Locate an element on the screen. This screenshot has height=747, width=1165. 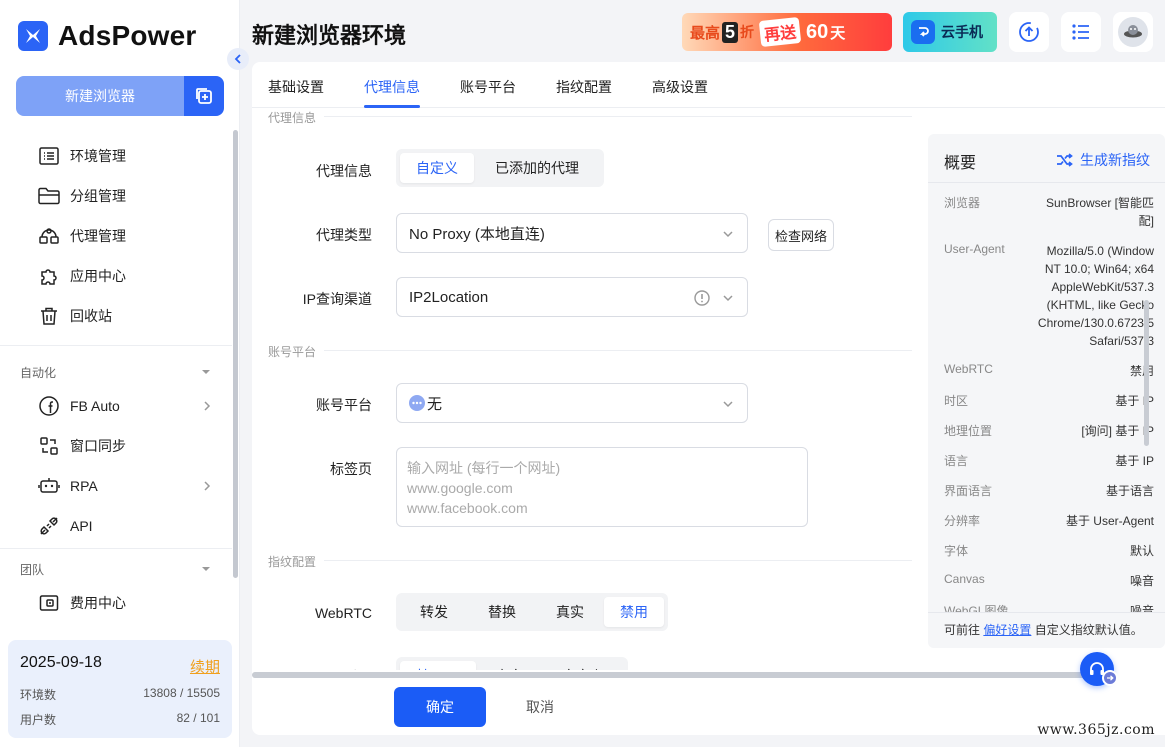
facebook-icon is located at coordinates (49, 406).